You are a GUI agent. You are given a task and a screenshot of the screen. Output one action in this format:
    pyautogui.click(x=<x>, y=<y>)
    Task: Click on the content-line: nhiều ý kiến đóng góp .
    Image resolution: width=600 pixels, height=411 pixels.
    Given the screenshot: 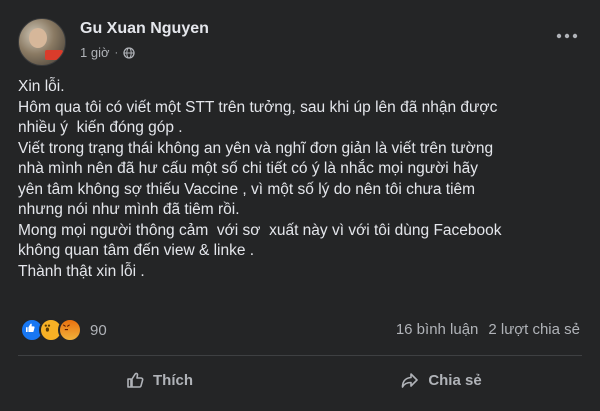 What is the action you would take?
    pyautogui.click(x=100, y=127)
    